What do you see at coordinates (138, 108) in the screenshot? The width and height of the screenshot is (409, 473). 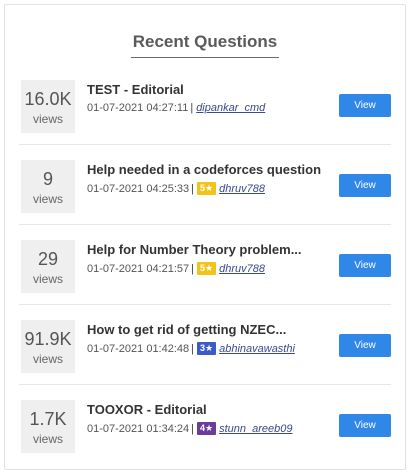 I see `question-timestamp: 01-07-2021 04:27:11` at bounding box center [138, 108].